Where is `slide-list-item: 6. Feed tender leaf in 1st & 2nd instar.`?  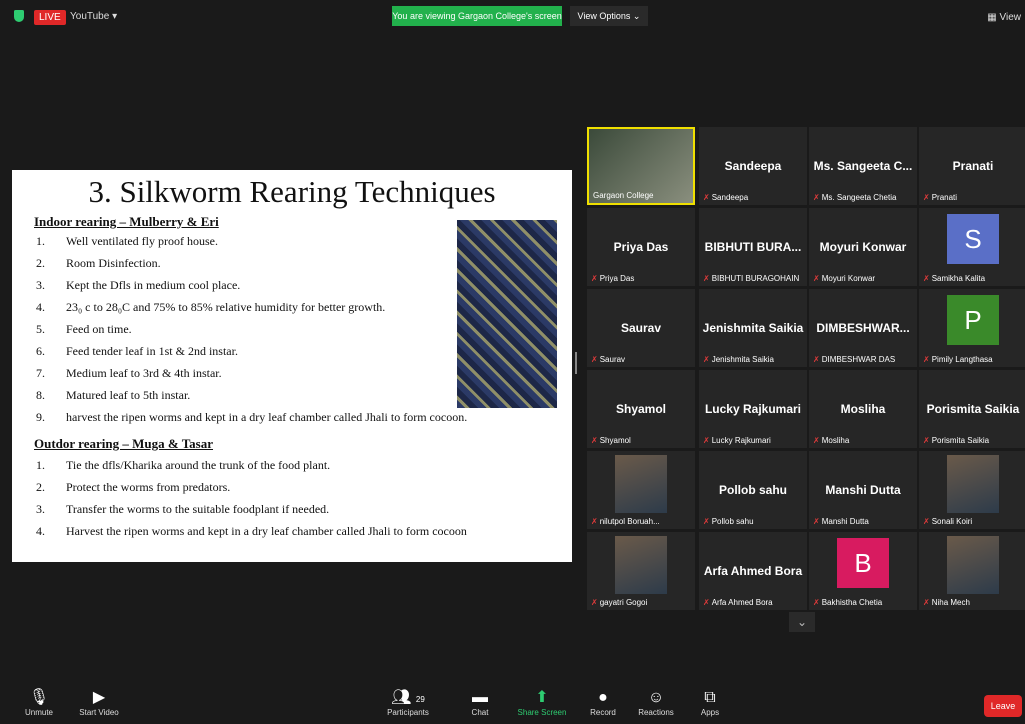 slide-list-item: 6. Feed tender leaf in 1st & 2nd instar. is located at coordinates (137, 351).